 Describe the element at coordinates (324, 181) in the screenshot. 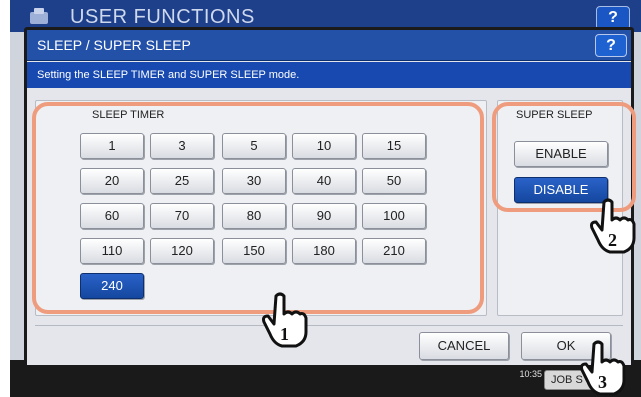

I see `sleep-timer-option-40: 40` at that location.